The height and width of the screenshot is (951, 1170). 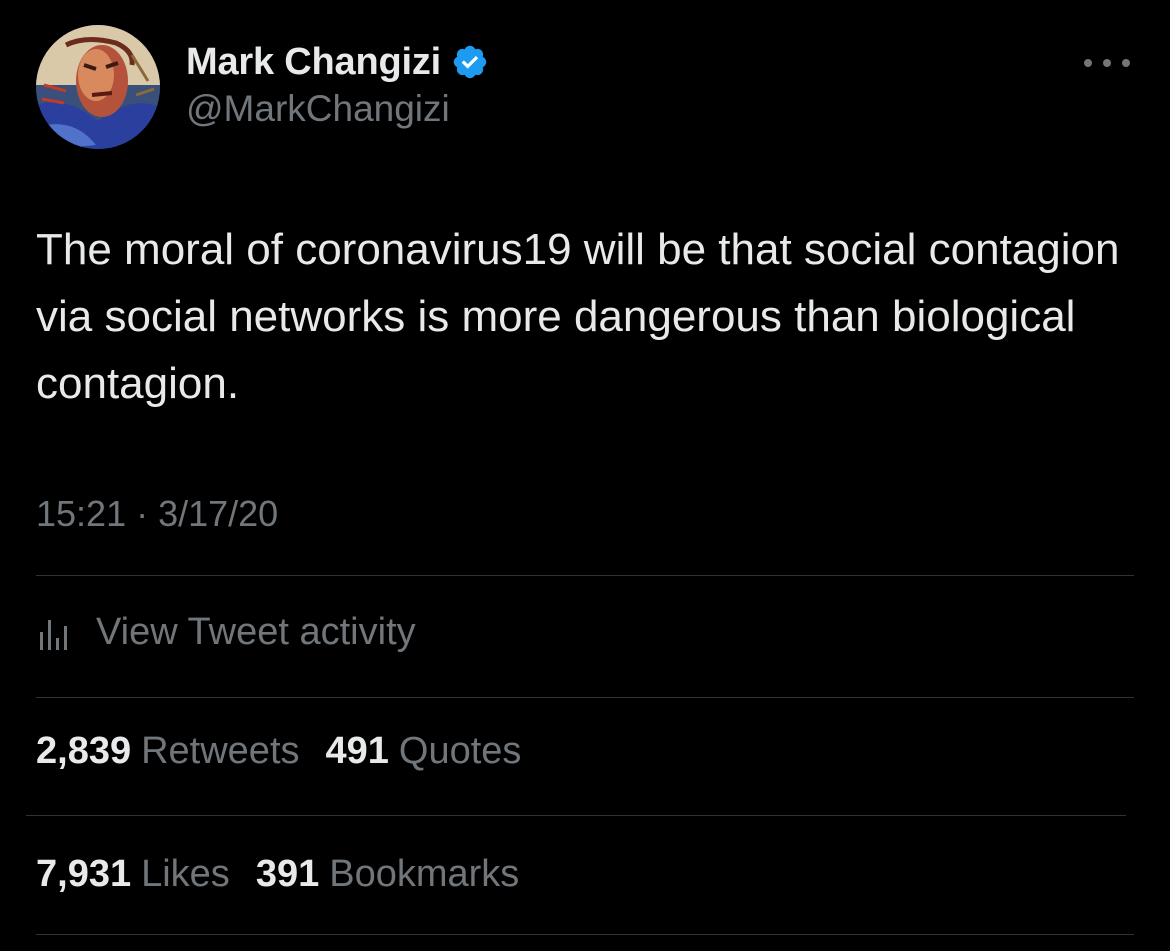 I want to click on bar-chart-icon, so click(x=53, y=635).